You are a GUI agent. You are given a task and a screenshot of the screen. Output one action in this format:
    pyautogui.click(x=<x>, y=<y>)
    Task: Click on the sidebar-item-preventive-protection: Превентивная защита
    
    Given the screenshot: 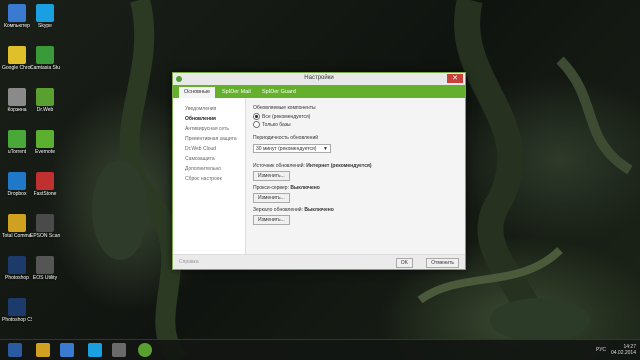 What is the action you would take?
    pyautogui.click(x=209, y=139)
    